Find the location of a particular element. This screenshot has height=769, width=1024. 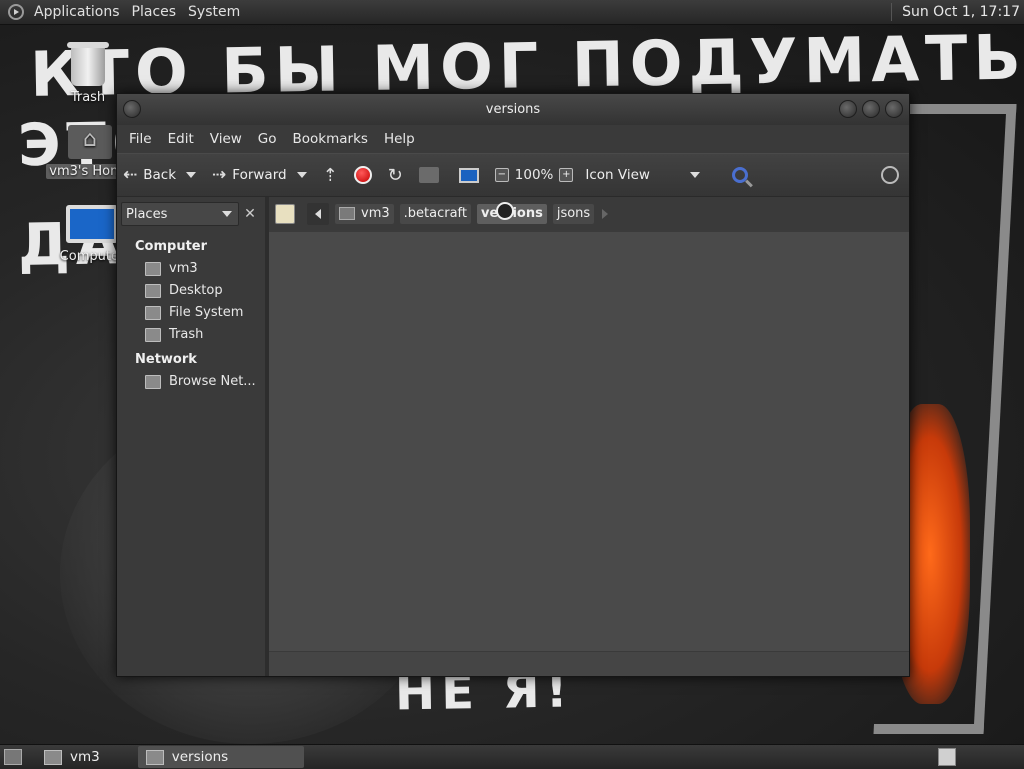

back-button: ⇠ Back is located at coordinates (149, 175).